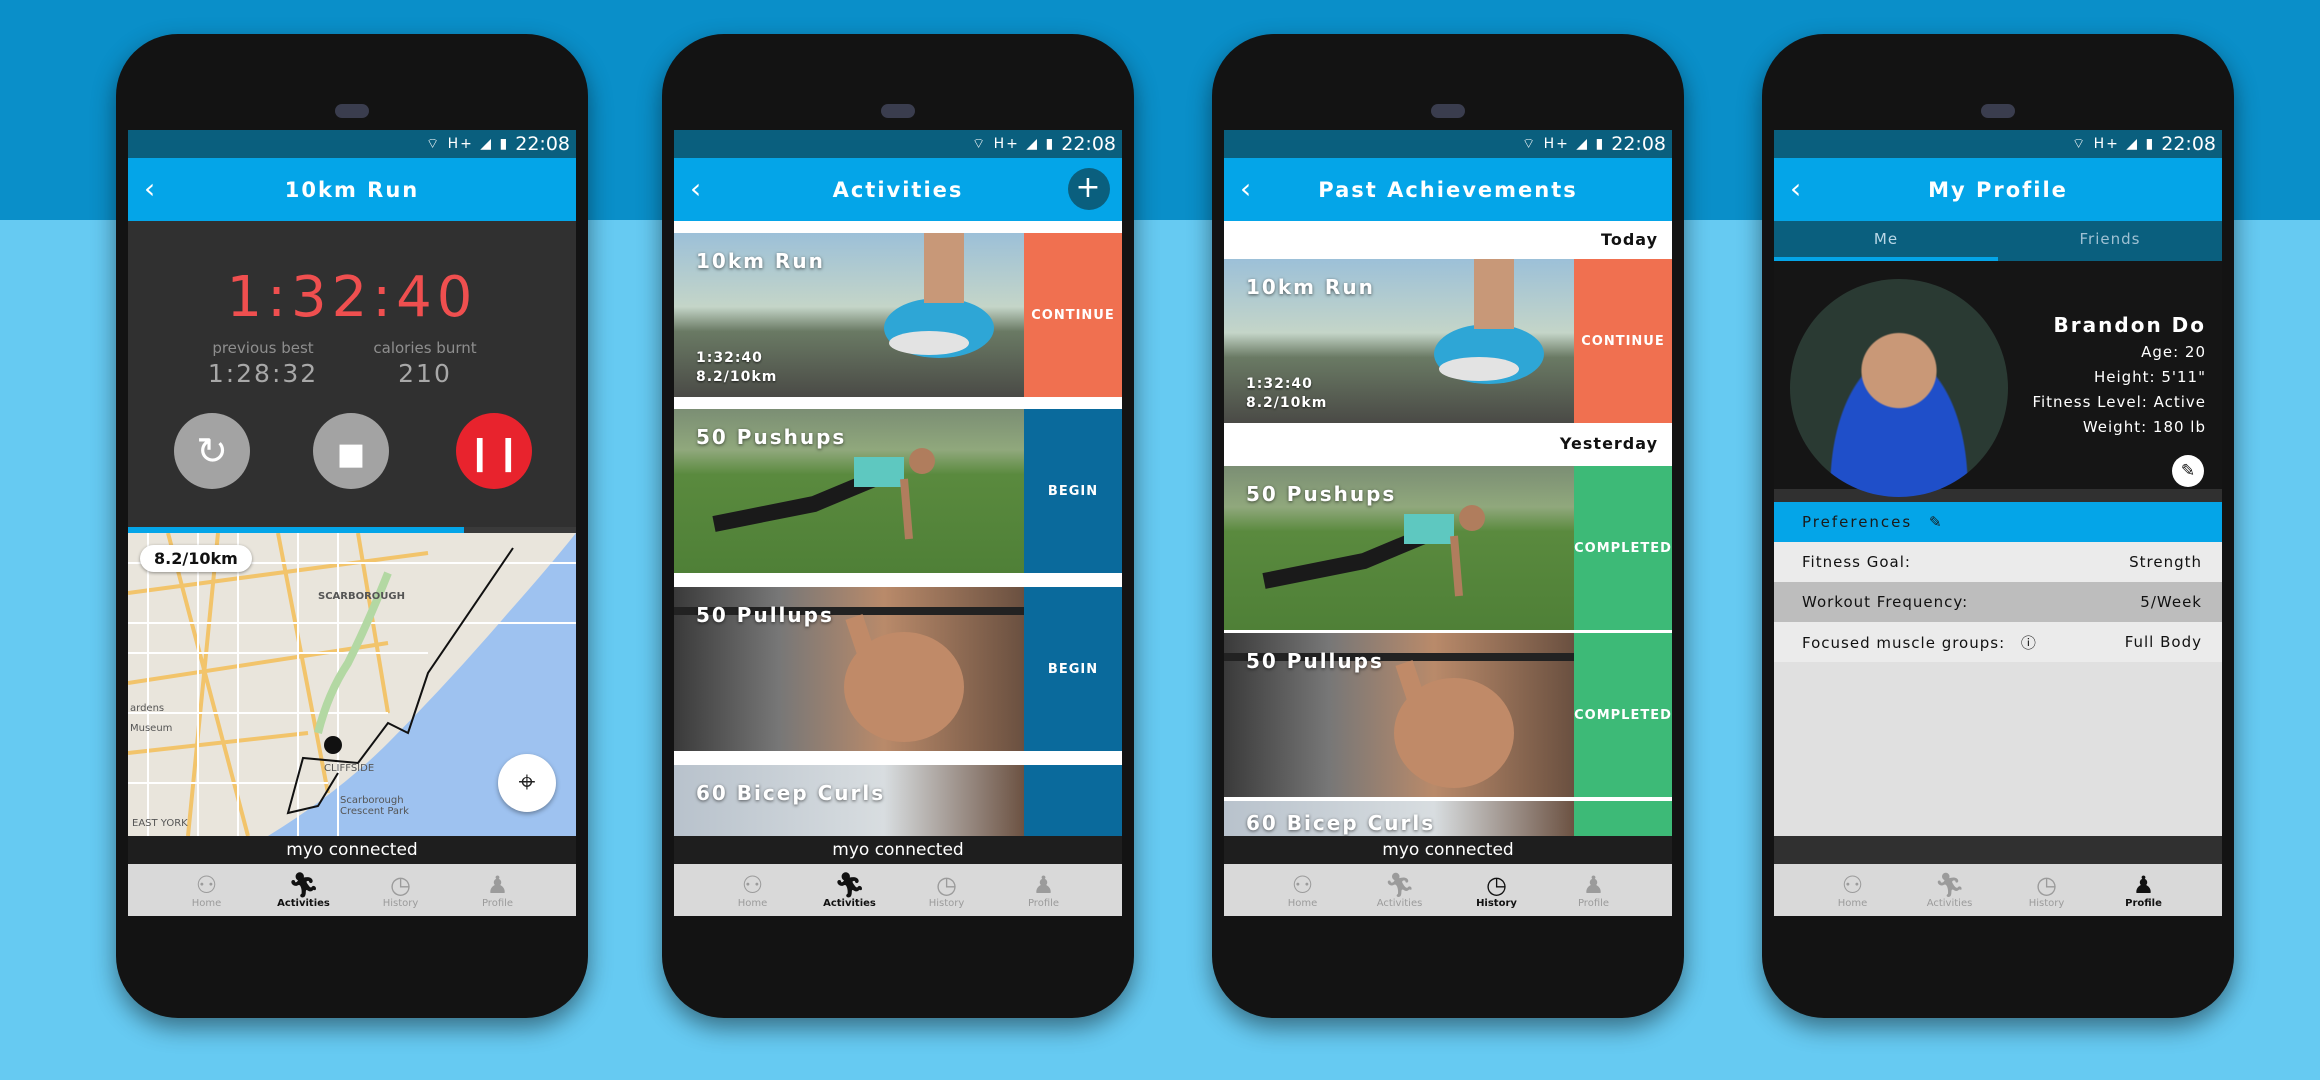  Describe the element at coordinates (1886, 241) in the screenshot. I see `tab-me: Me` at that location.